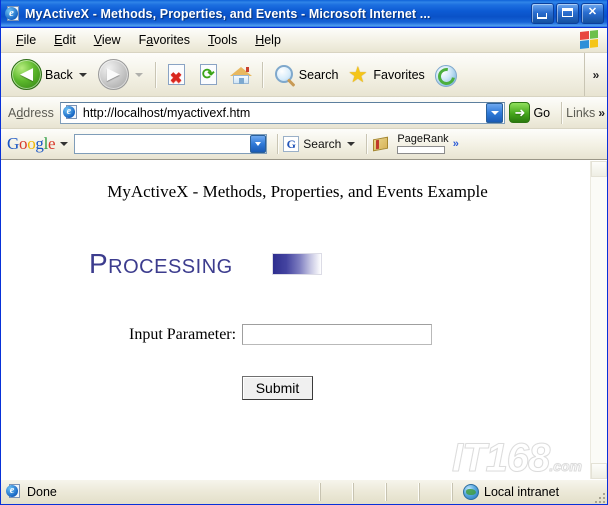 This screenshot has height=505, width=608. I want to click on menu-item-help: Help, so click(268, 40).